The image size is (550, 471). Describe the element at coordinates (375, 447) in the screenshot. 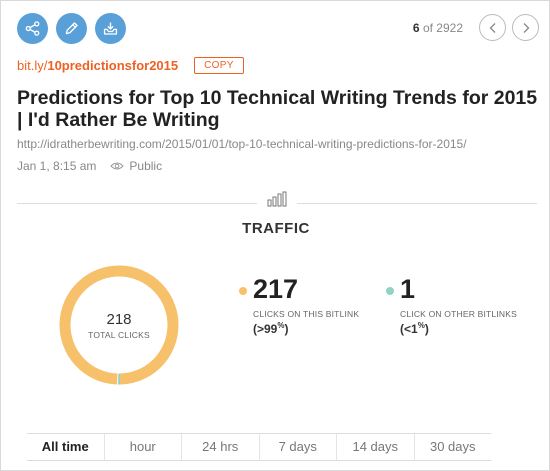

I see `tab-14-days: 14 days` at that location.